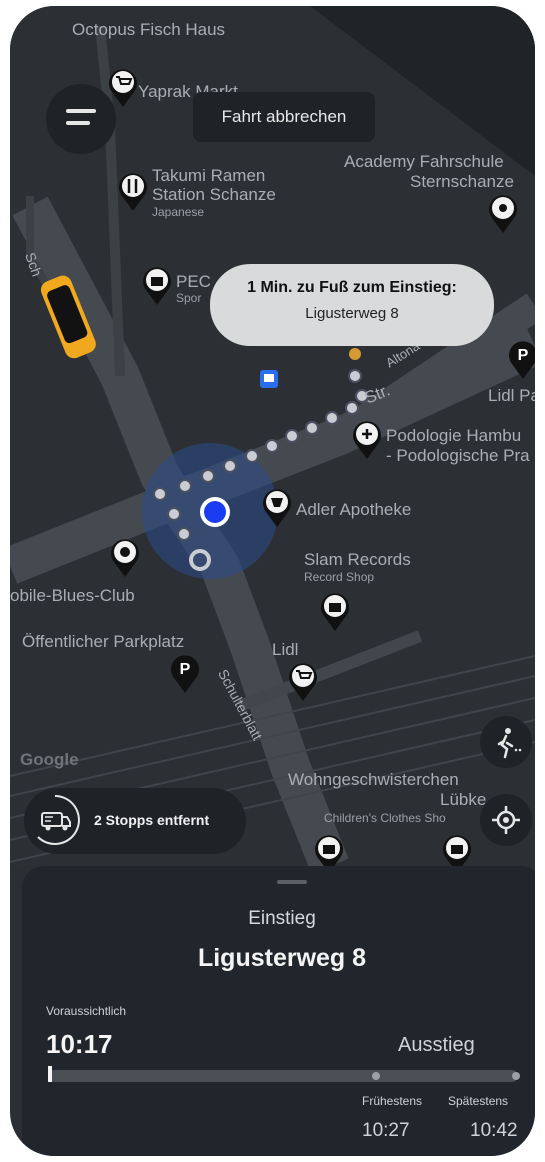 This screenshot has height=1162, width=545. Describe the element at coordinates (189, 298) in the screenshot. I see `place-pec-type: Spor` at that location.